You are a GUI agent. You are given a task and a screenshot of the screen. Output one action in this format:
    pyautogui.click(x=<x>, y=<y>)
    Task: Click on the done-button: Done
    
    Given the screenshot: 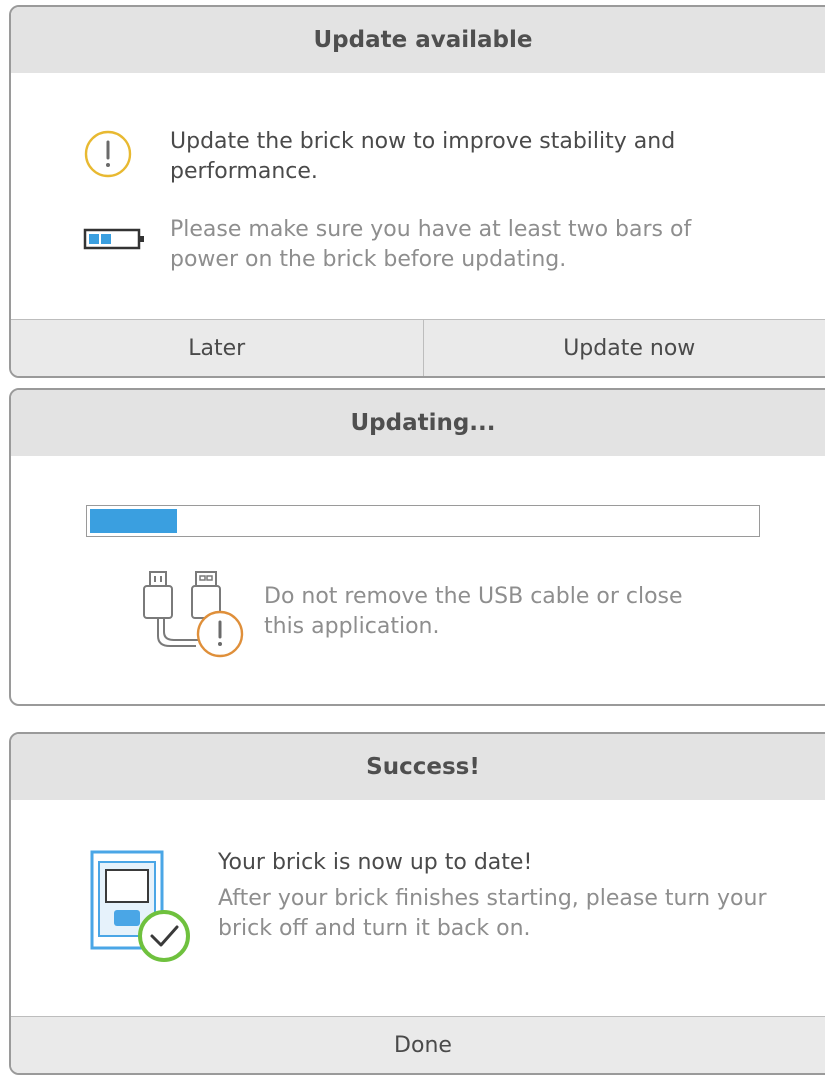 What is the action you would take?
    pyautogui.click(x=418, y=1045)
    